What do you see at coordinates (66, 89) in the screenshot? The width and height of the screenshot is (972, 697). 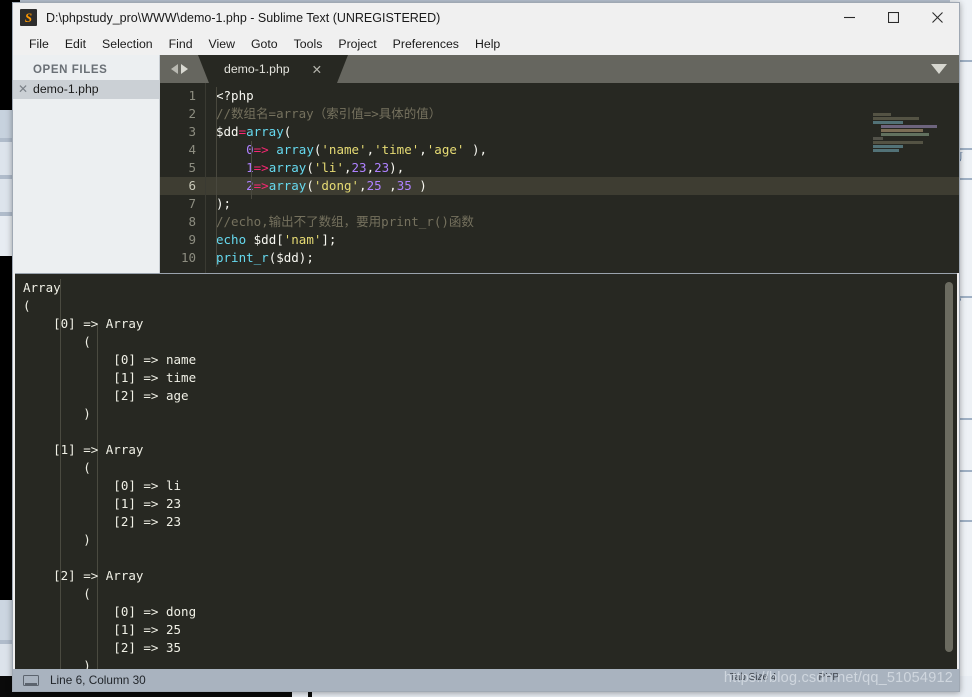 I see `sidebar-file-label: demo-1.php` at bounding box center [66, 89].